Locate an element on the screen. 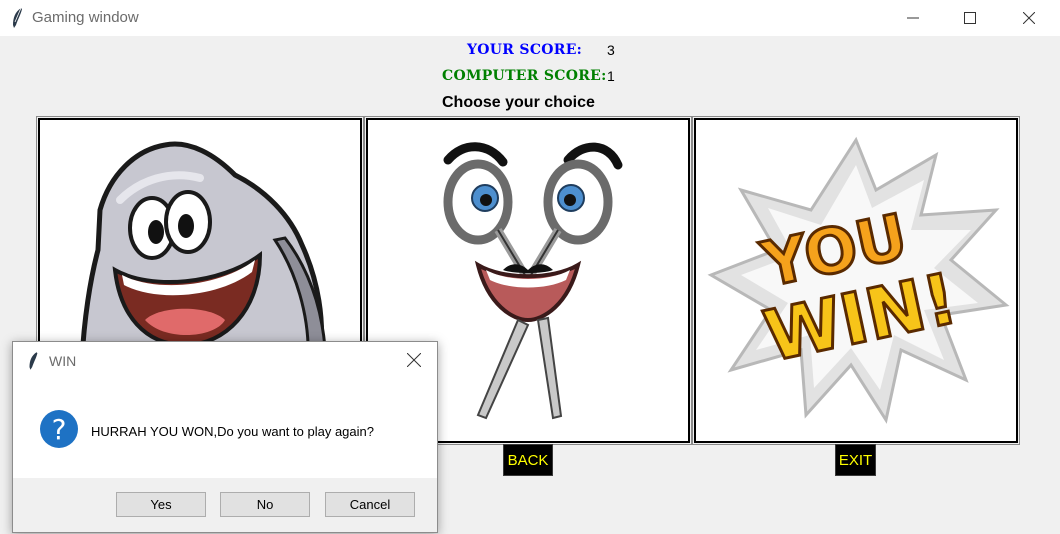 Image resolution: width=1060 pixels, height=534 pixels. your-score-value: 3 is located at coordinates (611, 50).